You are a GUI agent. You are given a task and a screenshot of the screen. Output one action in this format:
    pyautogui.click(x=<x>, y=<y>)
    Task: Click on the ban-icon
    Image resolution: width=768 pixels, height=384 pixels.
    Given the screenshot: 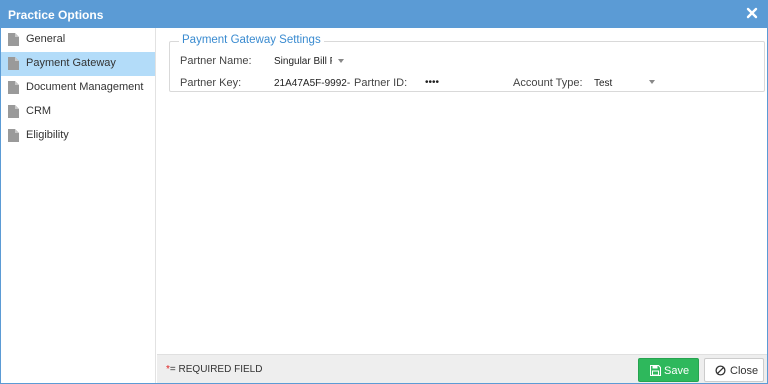 What is the action you would take?
    pyautogui.click(x=720, y=370)
    